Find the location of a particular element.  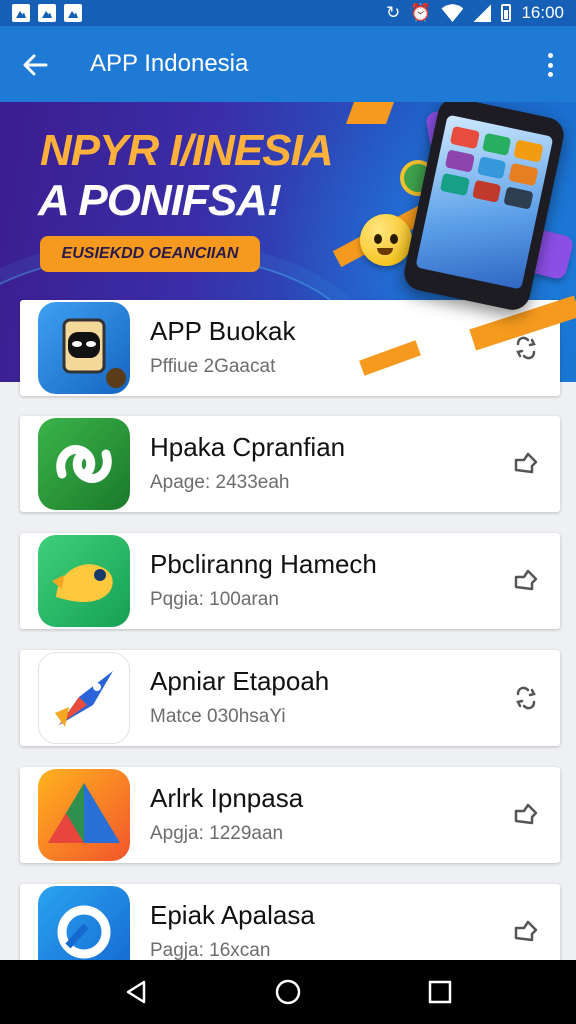

rocket-glyph is located at coordinates (84, 699).